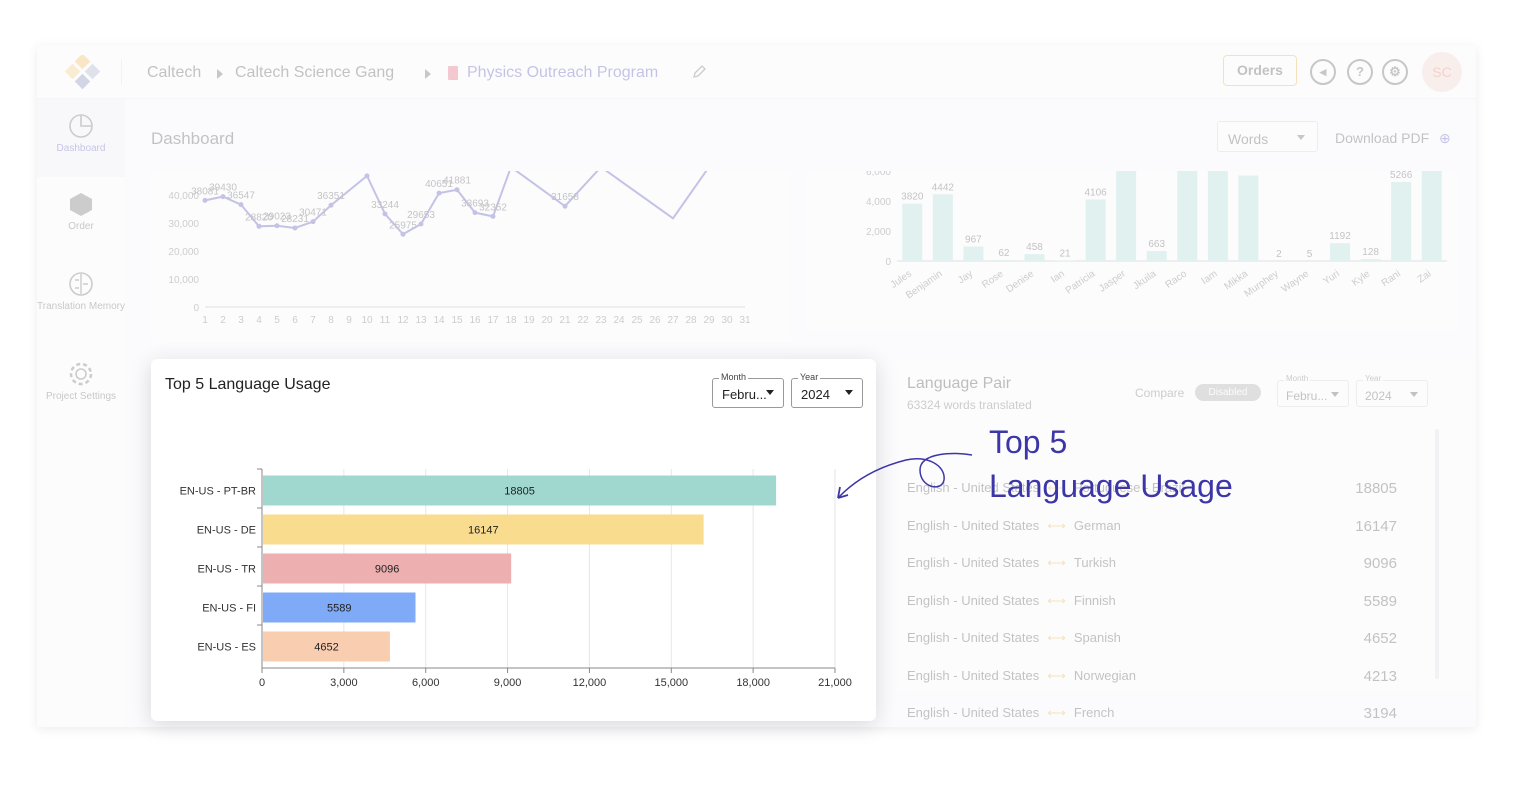 The width and height of the screenshot is (1513, 811). I want to click on data-label: 31658, so click(565, 197).